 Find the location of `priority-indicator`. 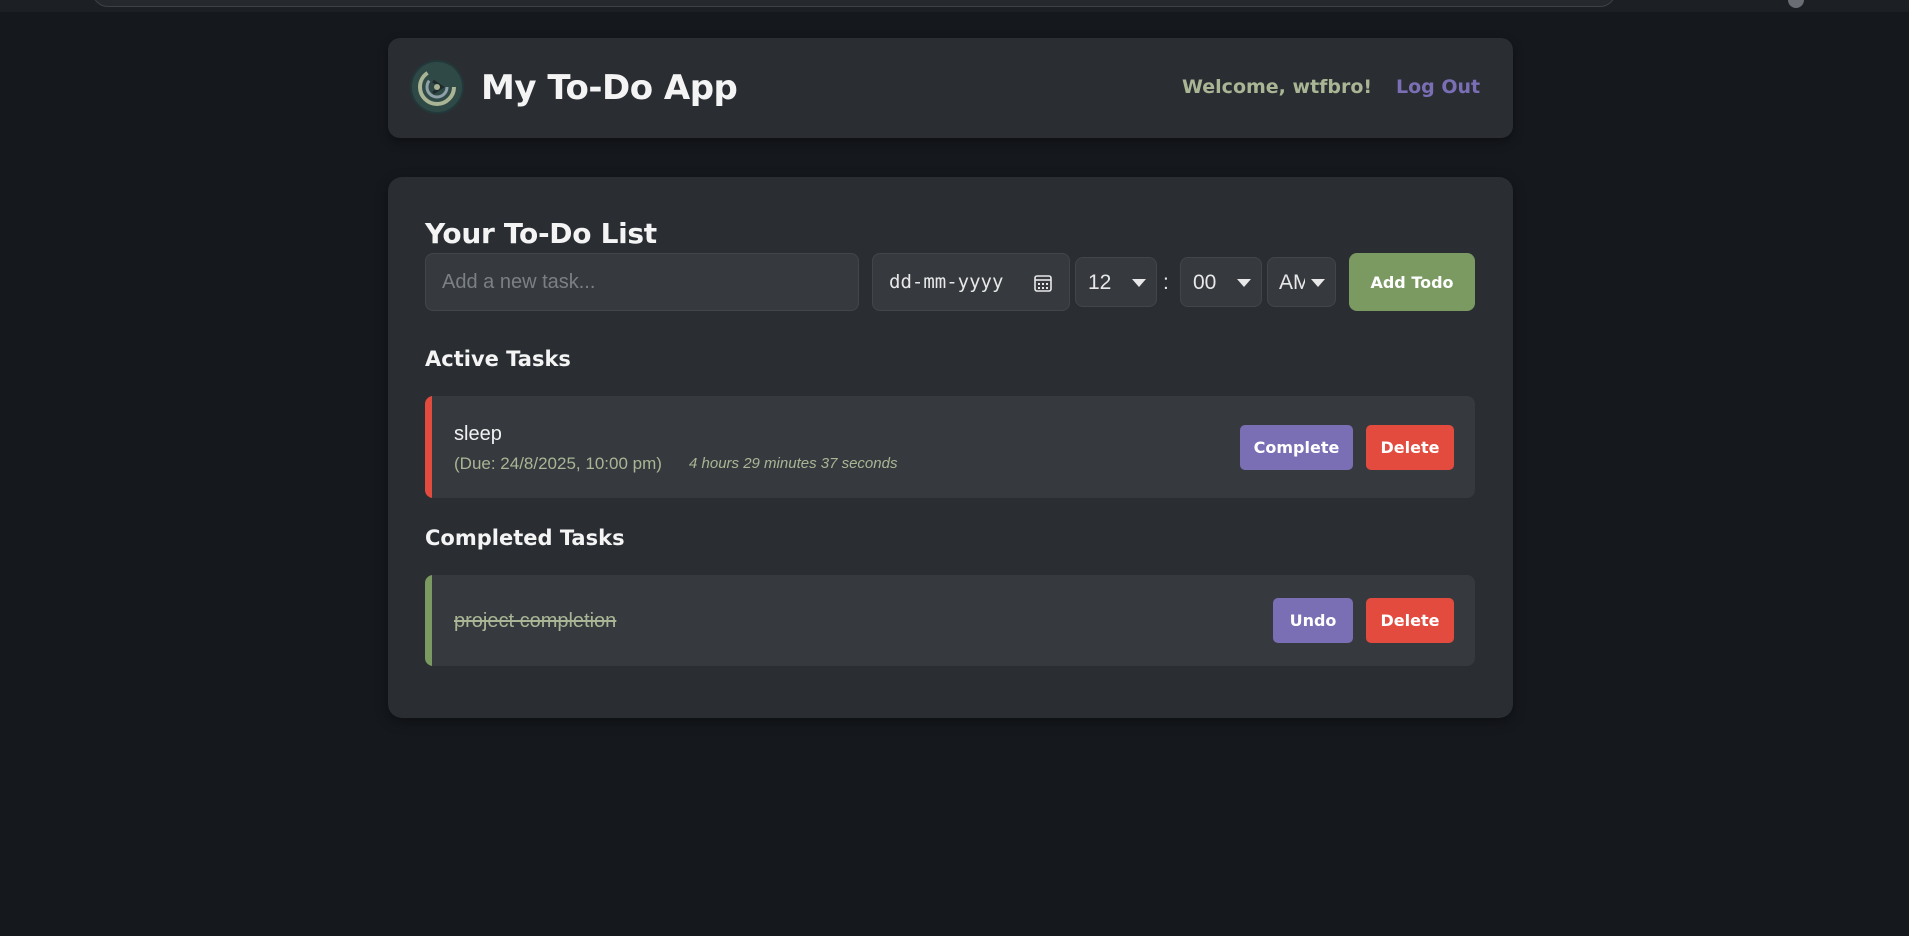

priority-indicator is located at coordinates (428, 447).